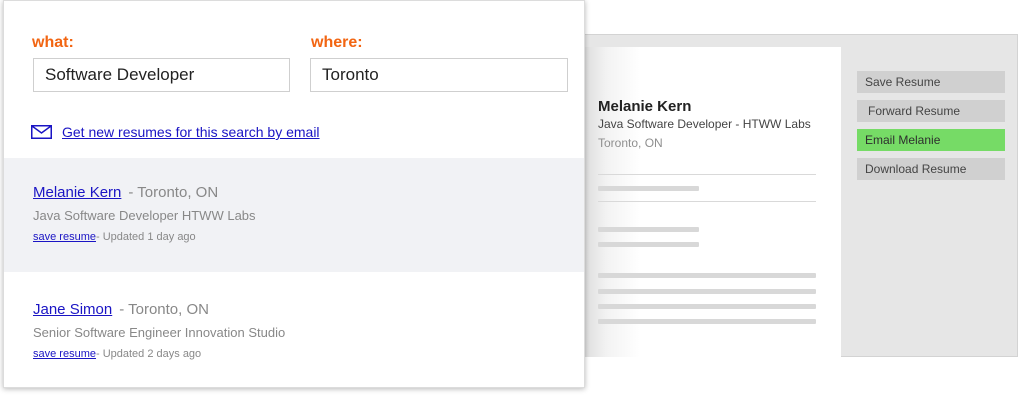 The height and width of the screenshot is (399, 1020). Describe the element at coordinates (53, 42) in the screenshot. I see `what-label: what:` at that location.